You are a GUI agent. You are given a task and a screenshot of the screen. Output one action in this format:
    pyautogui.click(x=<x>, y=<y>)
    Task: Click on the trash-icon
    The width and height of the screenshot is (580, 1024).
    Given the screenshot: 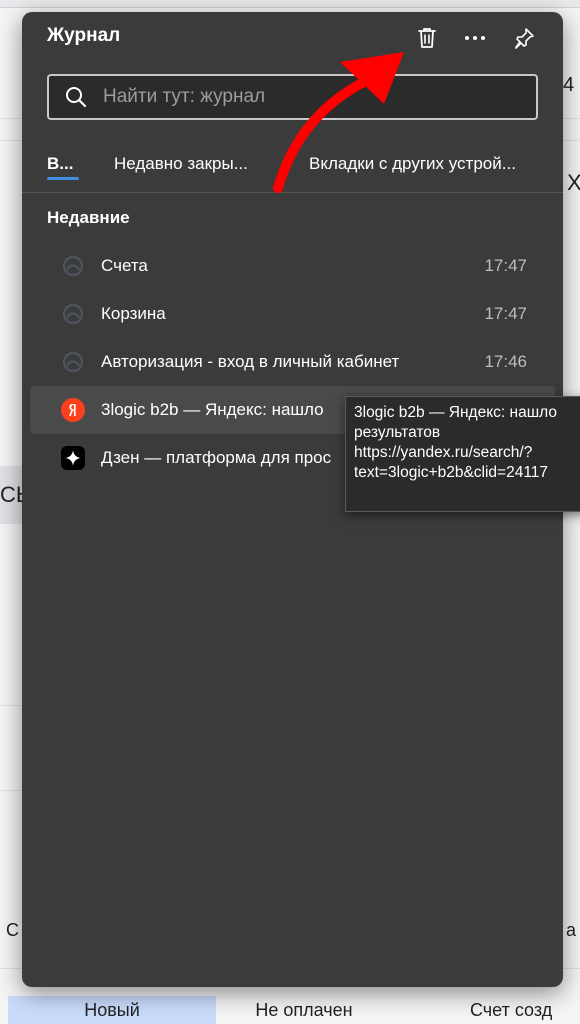 What is the action you would take?
    pyautogui.click(x=427, y=38)
    